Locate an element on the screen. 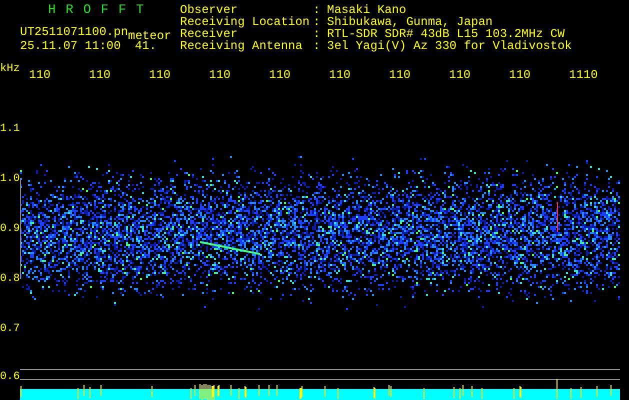 This screenshot has width=629, height=400. event-tag: meteor is located at coordinates (150, 36).